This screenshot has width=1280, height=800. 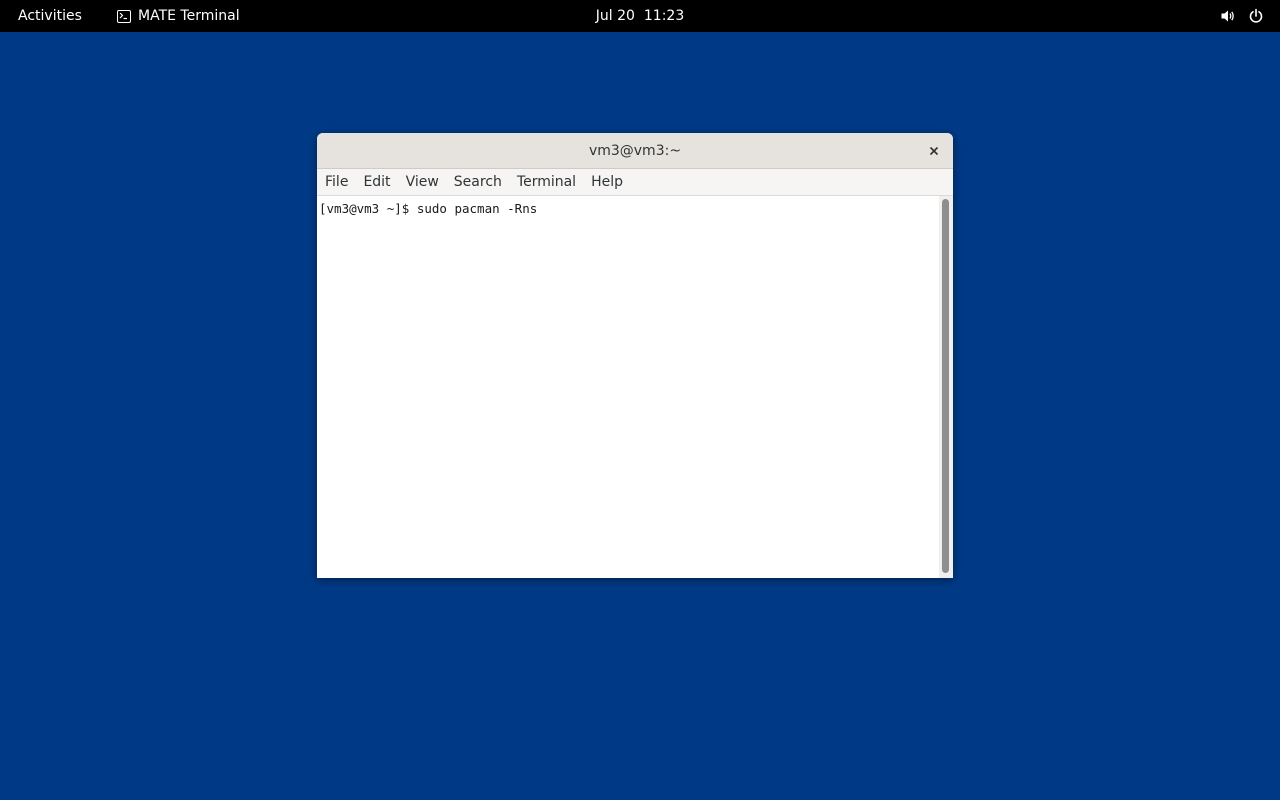 What do you see at coordinates (550, 182) in the screenshot?
I see `menu-terminal: Terminal` at bounding box center [550, 182].